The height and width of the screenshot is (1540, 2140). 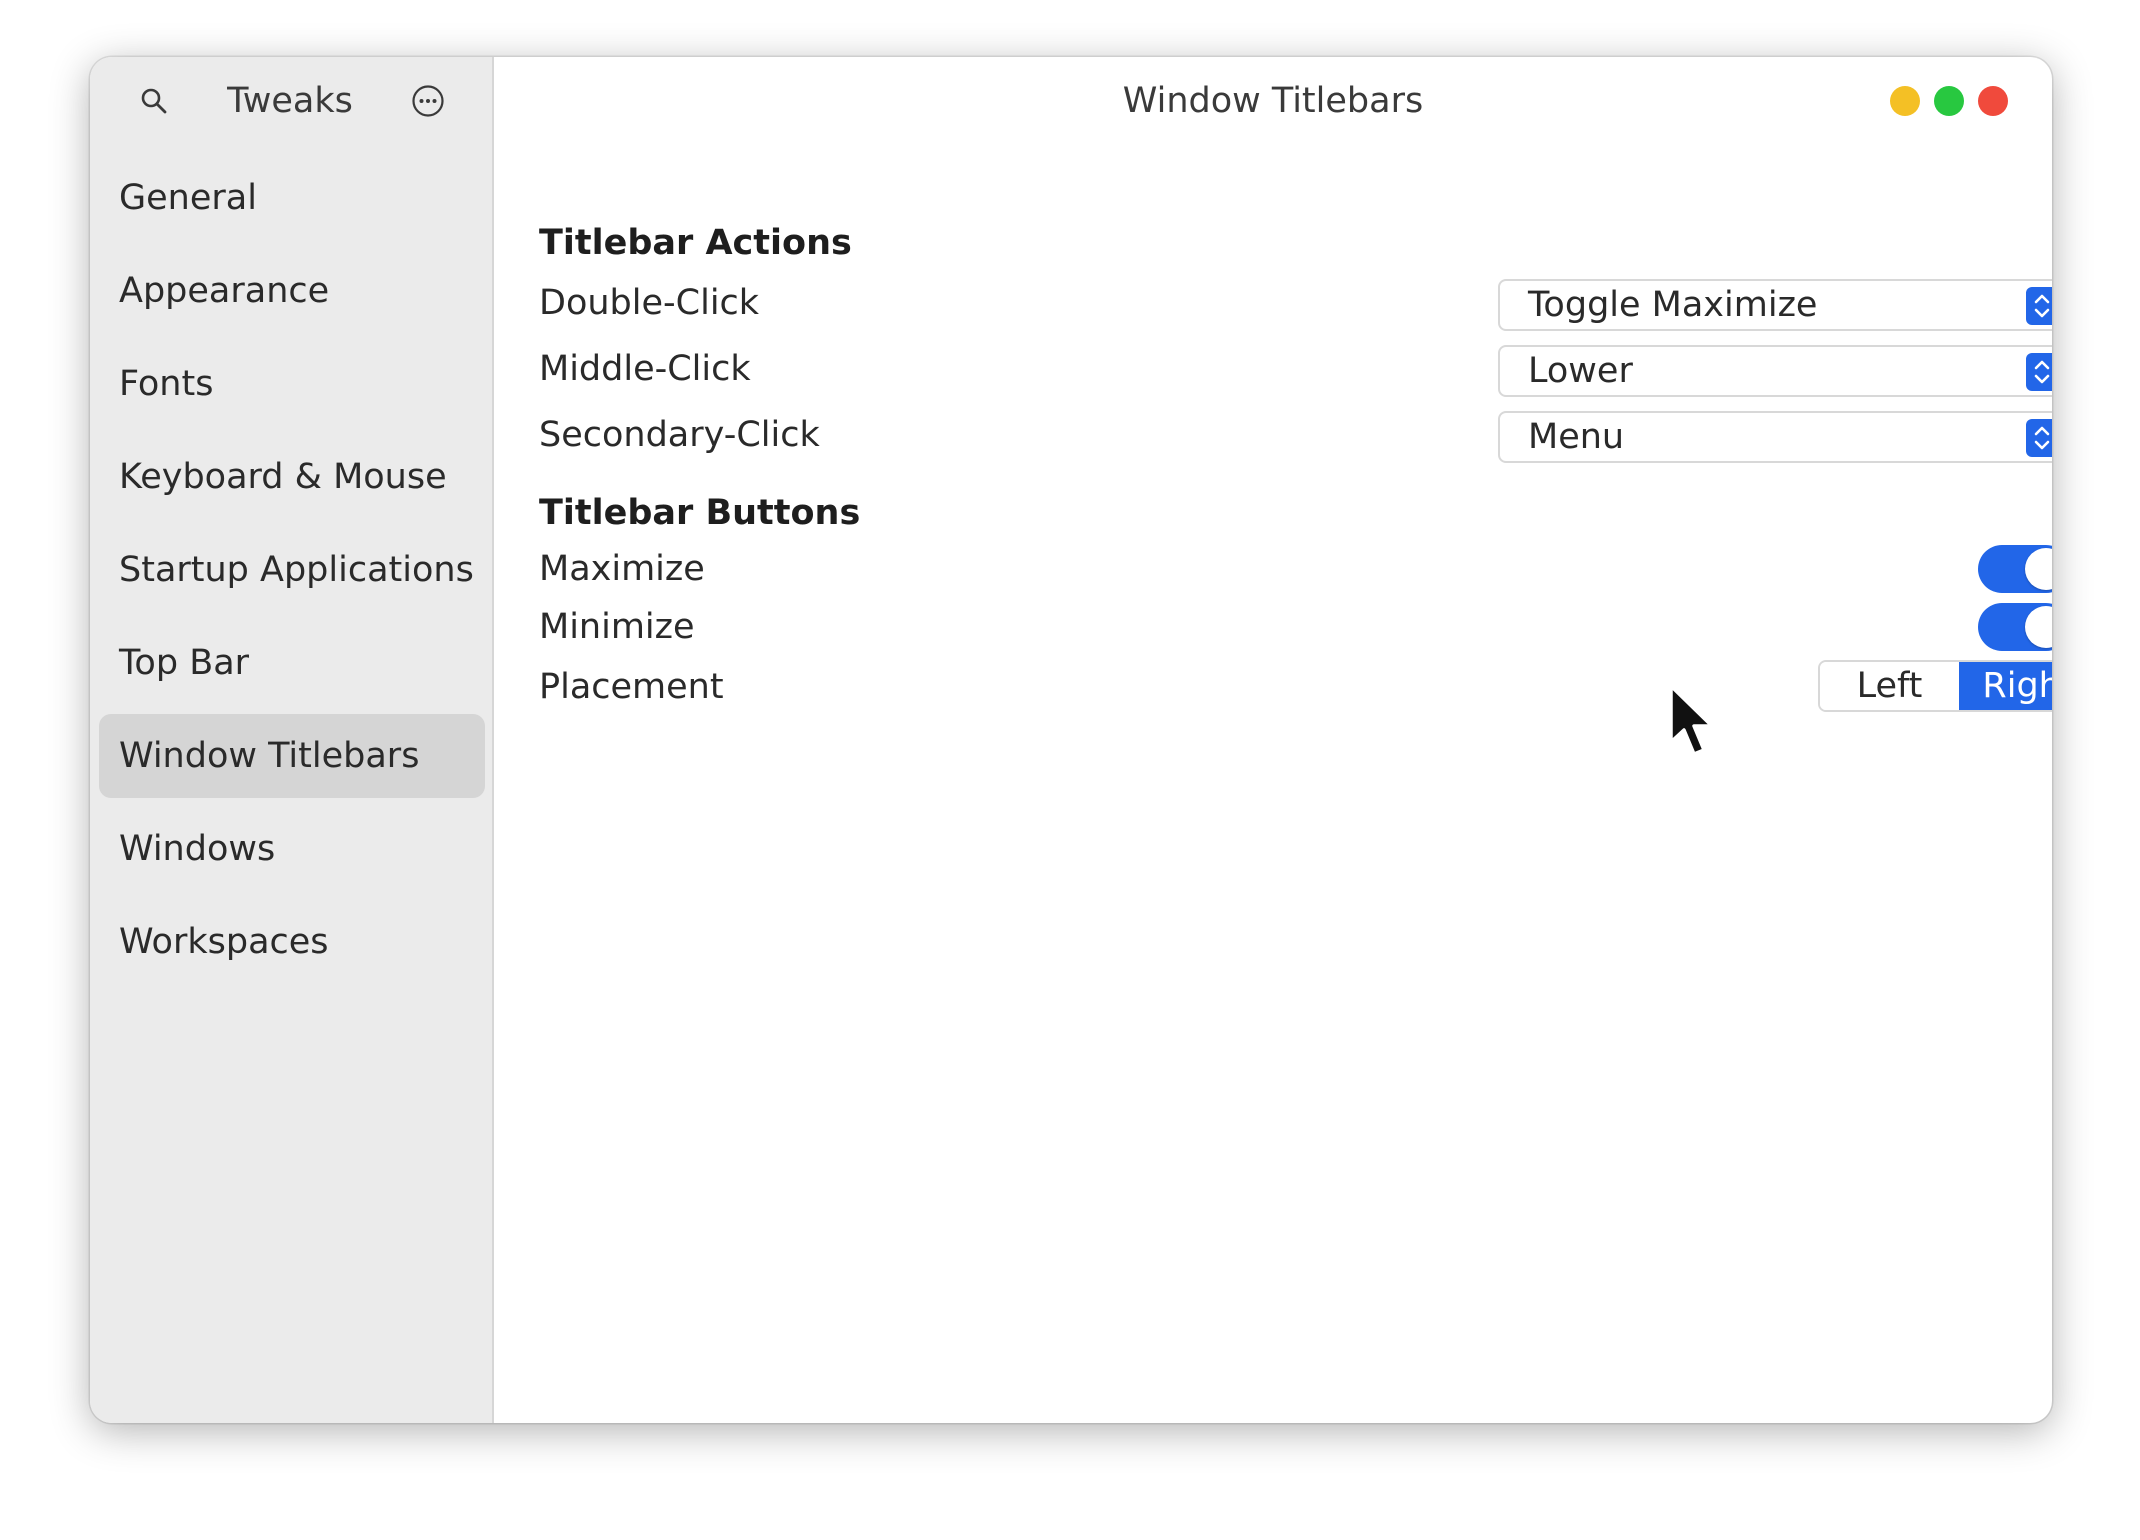 I want to click on minimize-label: Minimize, so click(x=617, y=627).